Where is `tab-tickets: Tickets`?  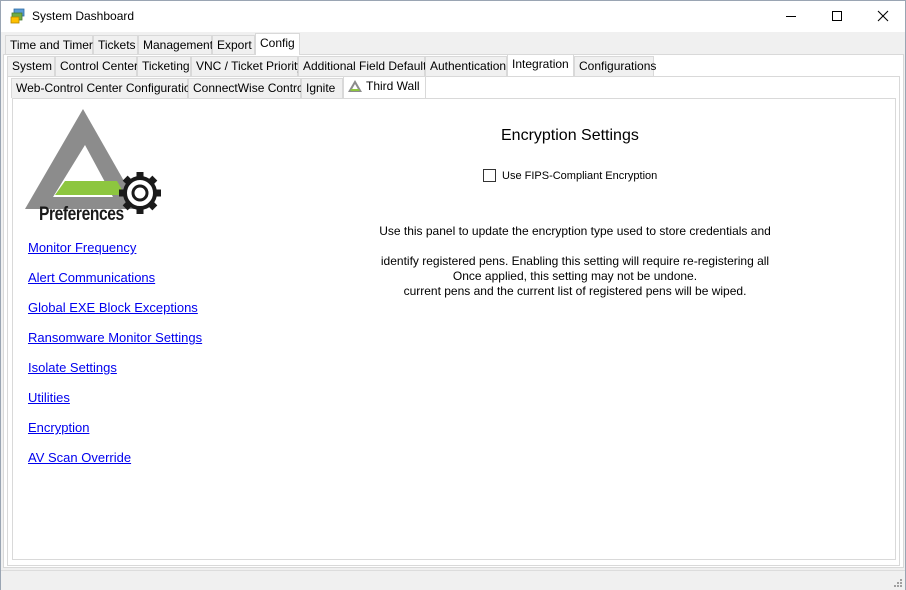 tab-tickets: Tickets is located at coordinates (115, 45).